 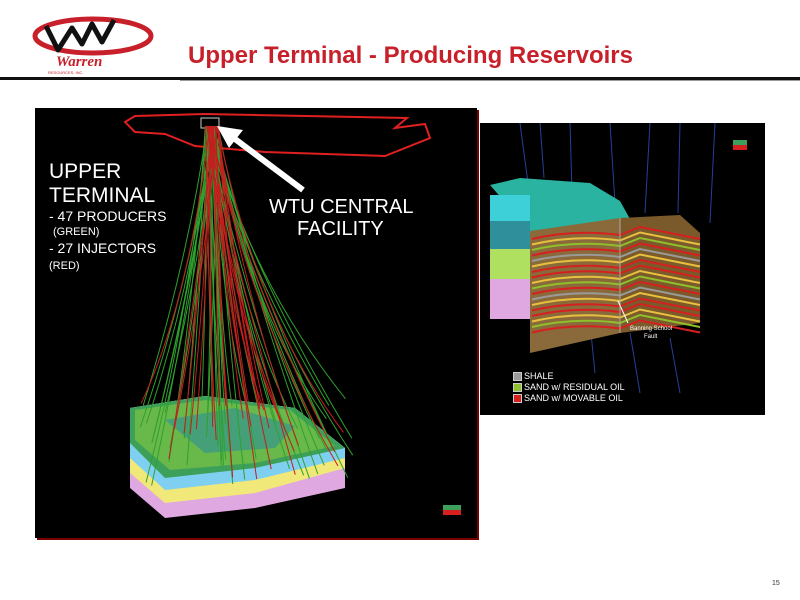 I want to click on legend-label-residual-oil: SAND w/ RESIDUAL OIL, so click(x=574, y=387).